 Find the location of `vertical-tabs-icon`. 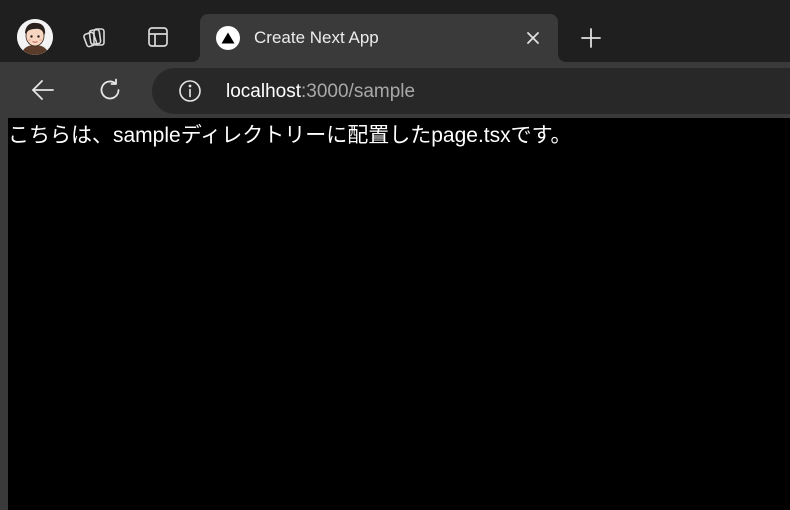

vertical-tabs-icon is located at coordinates (158, 37).